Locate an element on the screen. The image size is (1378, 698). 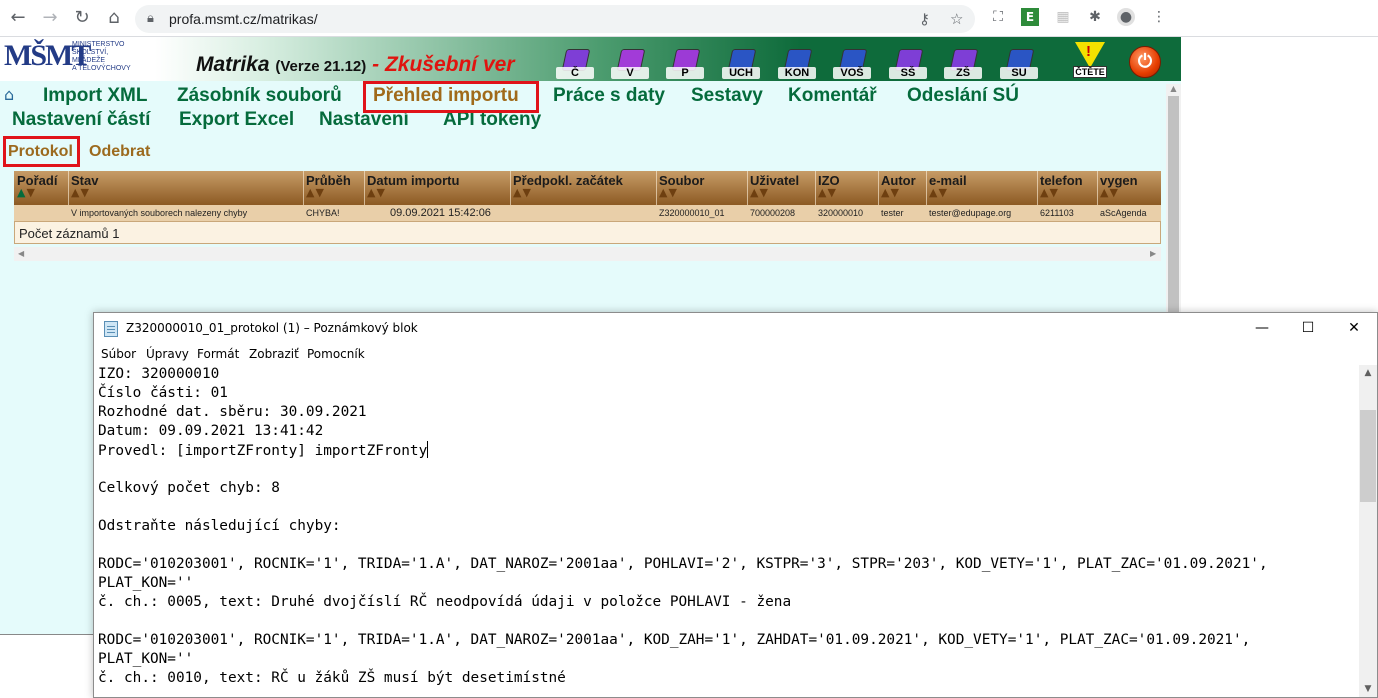
cell-datum: 09.09.2021 15:42:06 is located at coordinates (440, 213).